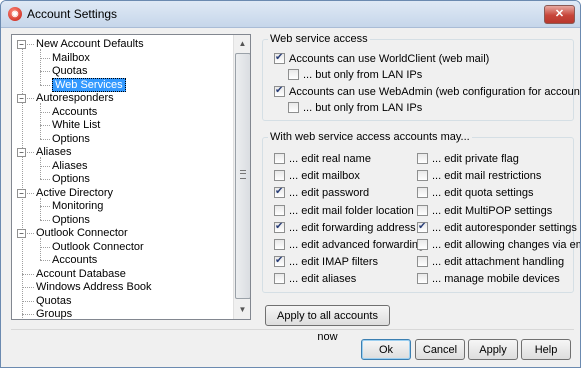 The width and height of the screenshot is (581, 368). I want to click on tree-node: Windows Address Book, so click(94, 287).